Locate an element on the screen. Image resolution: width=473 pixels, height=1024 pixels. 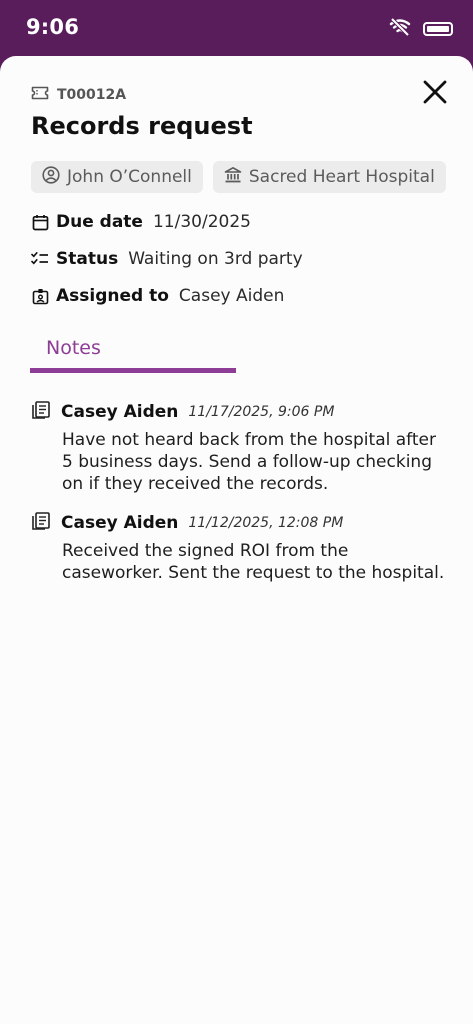
assigned-row: Assigned to Casey Aiden is located at coordinates (157, 296).